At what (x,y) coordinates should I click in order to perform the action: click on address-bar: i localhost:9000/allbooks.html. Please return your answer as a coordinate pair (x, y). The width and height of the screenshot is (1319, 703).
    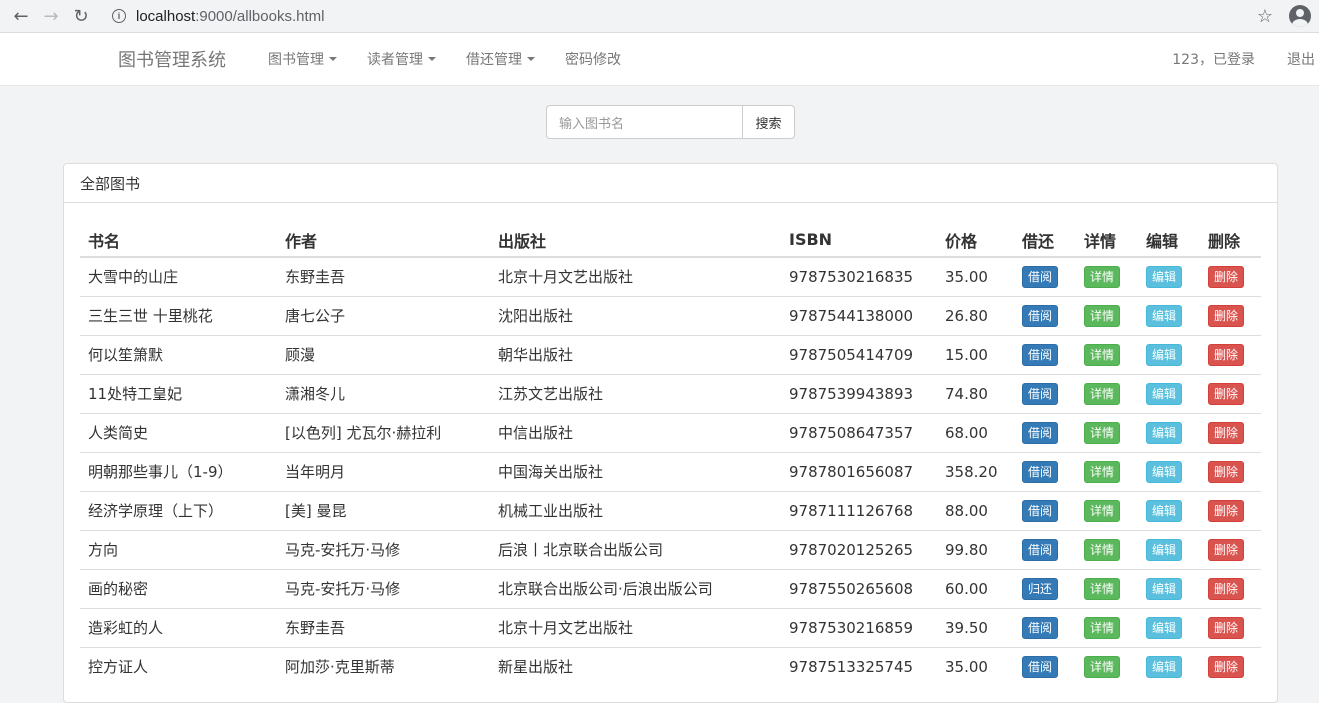
    Looking at the image, I should click on (676, 16).